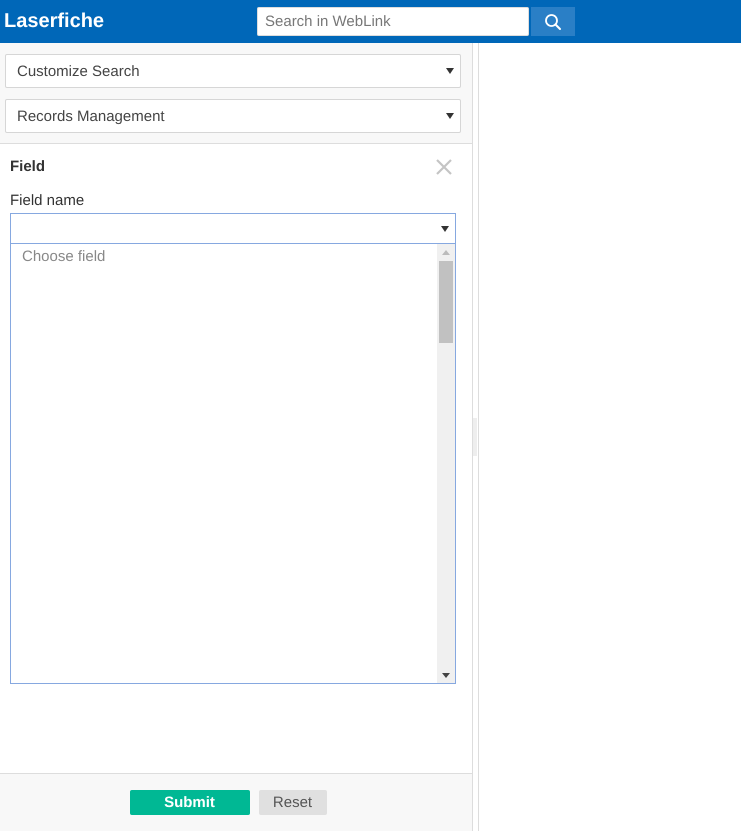 Image resolution: width=741 pixels, height=831 pixels. Describe the element at coordinates (224, 257) in the screenshot. I see `list-option: Choose field` at that location.